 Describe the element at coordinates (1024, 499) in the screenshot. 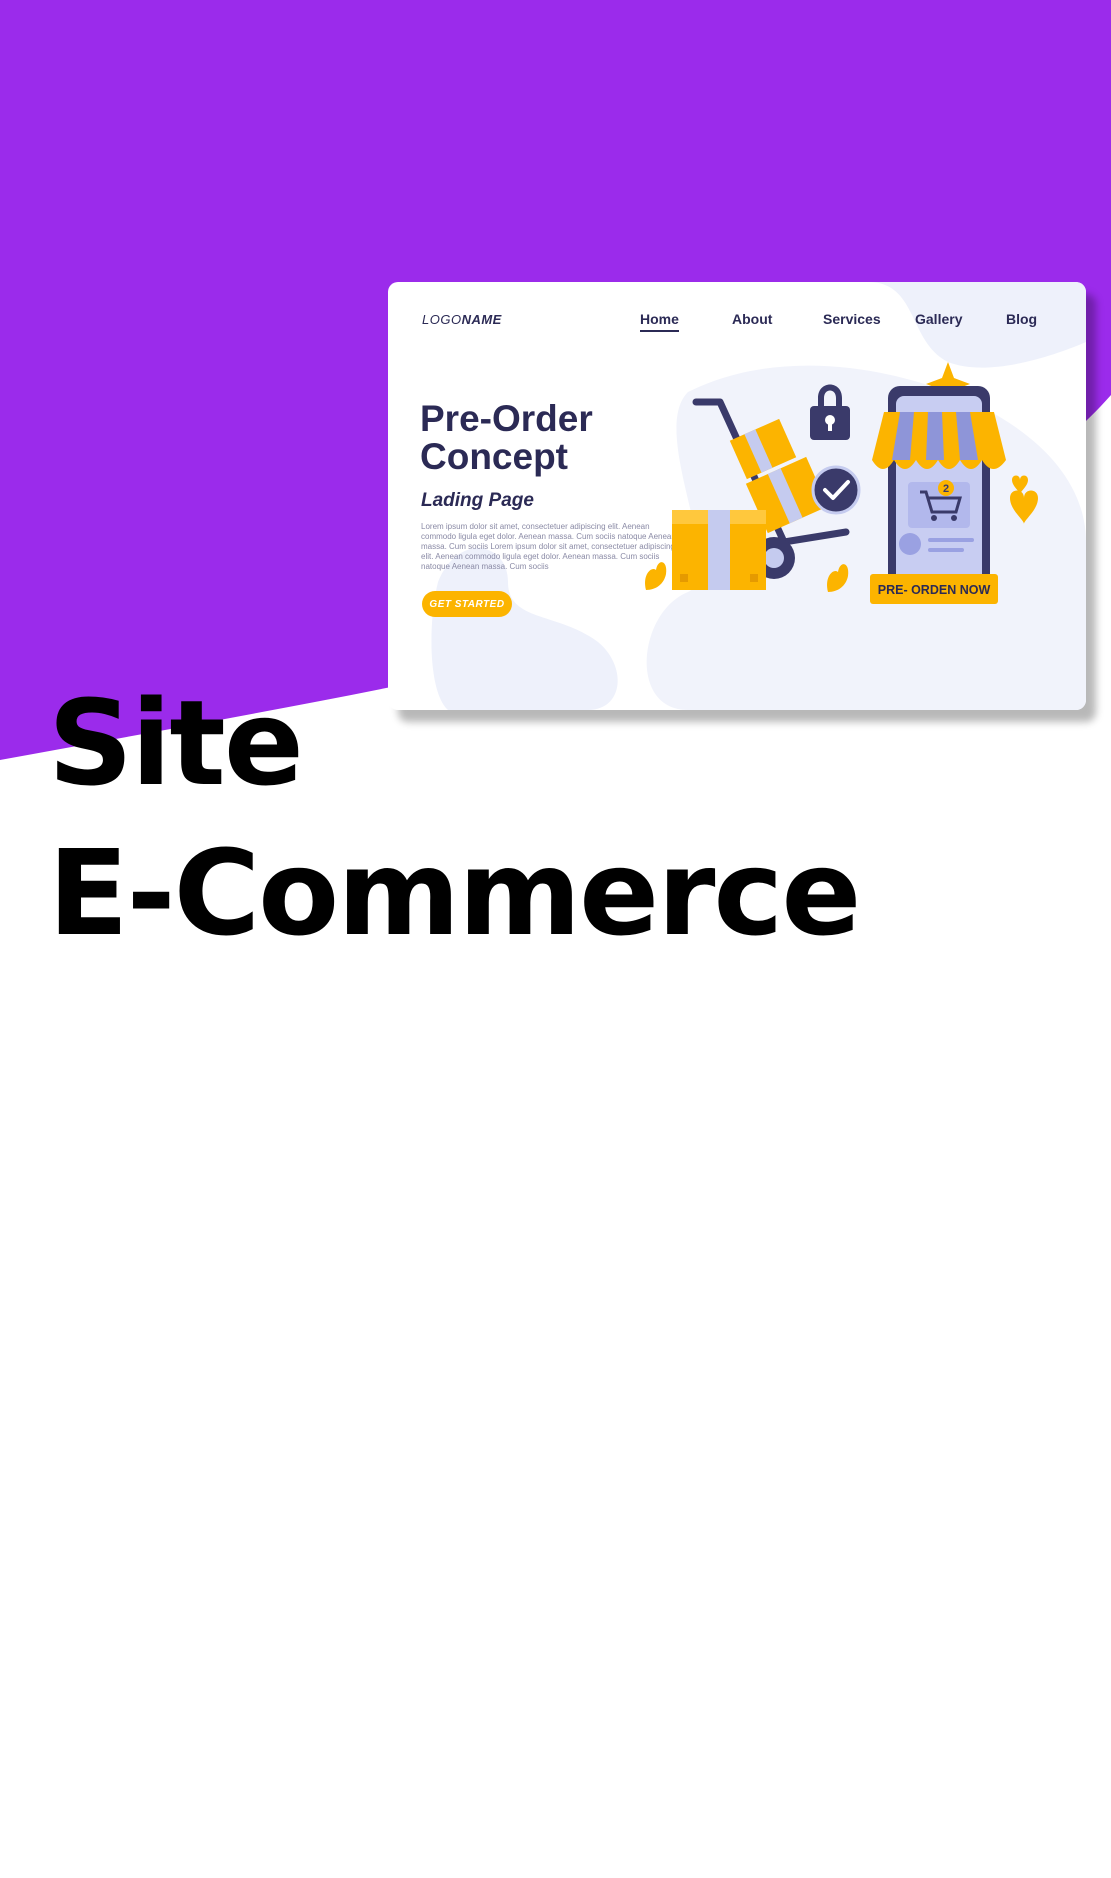

I see `heart-icon` at that location.